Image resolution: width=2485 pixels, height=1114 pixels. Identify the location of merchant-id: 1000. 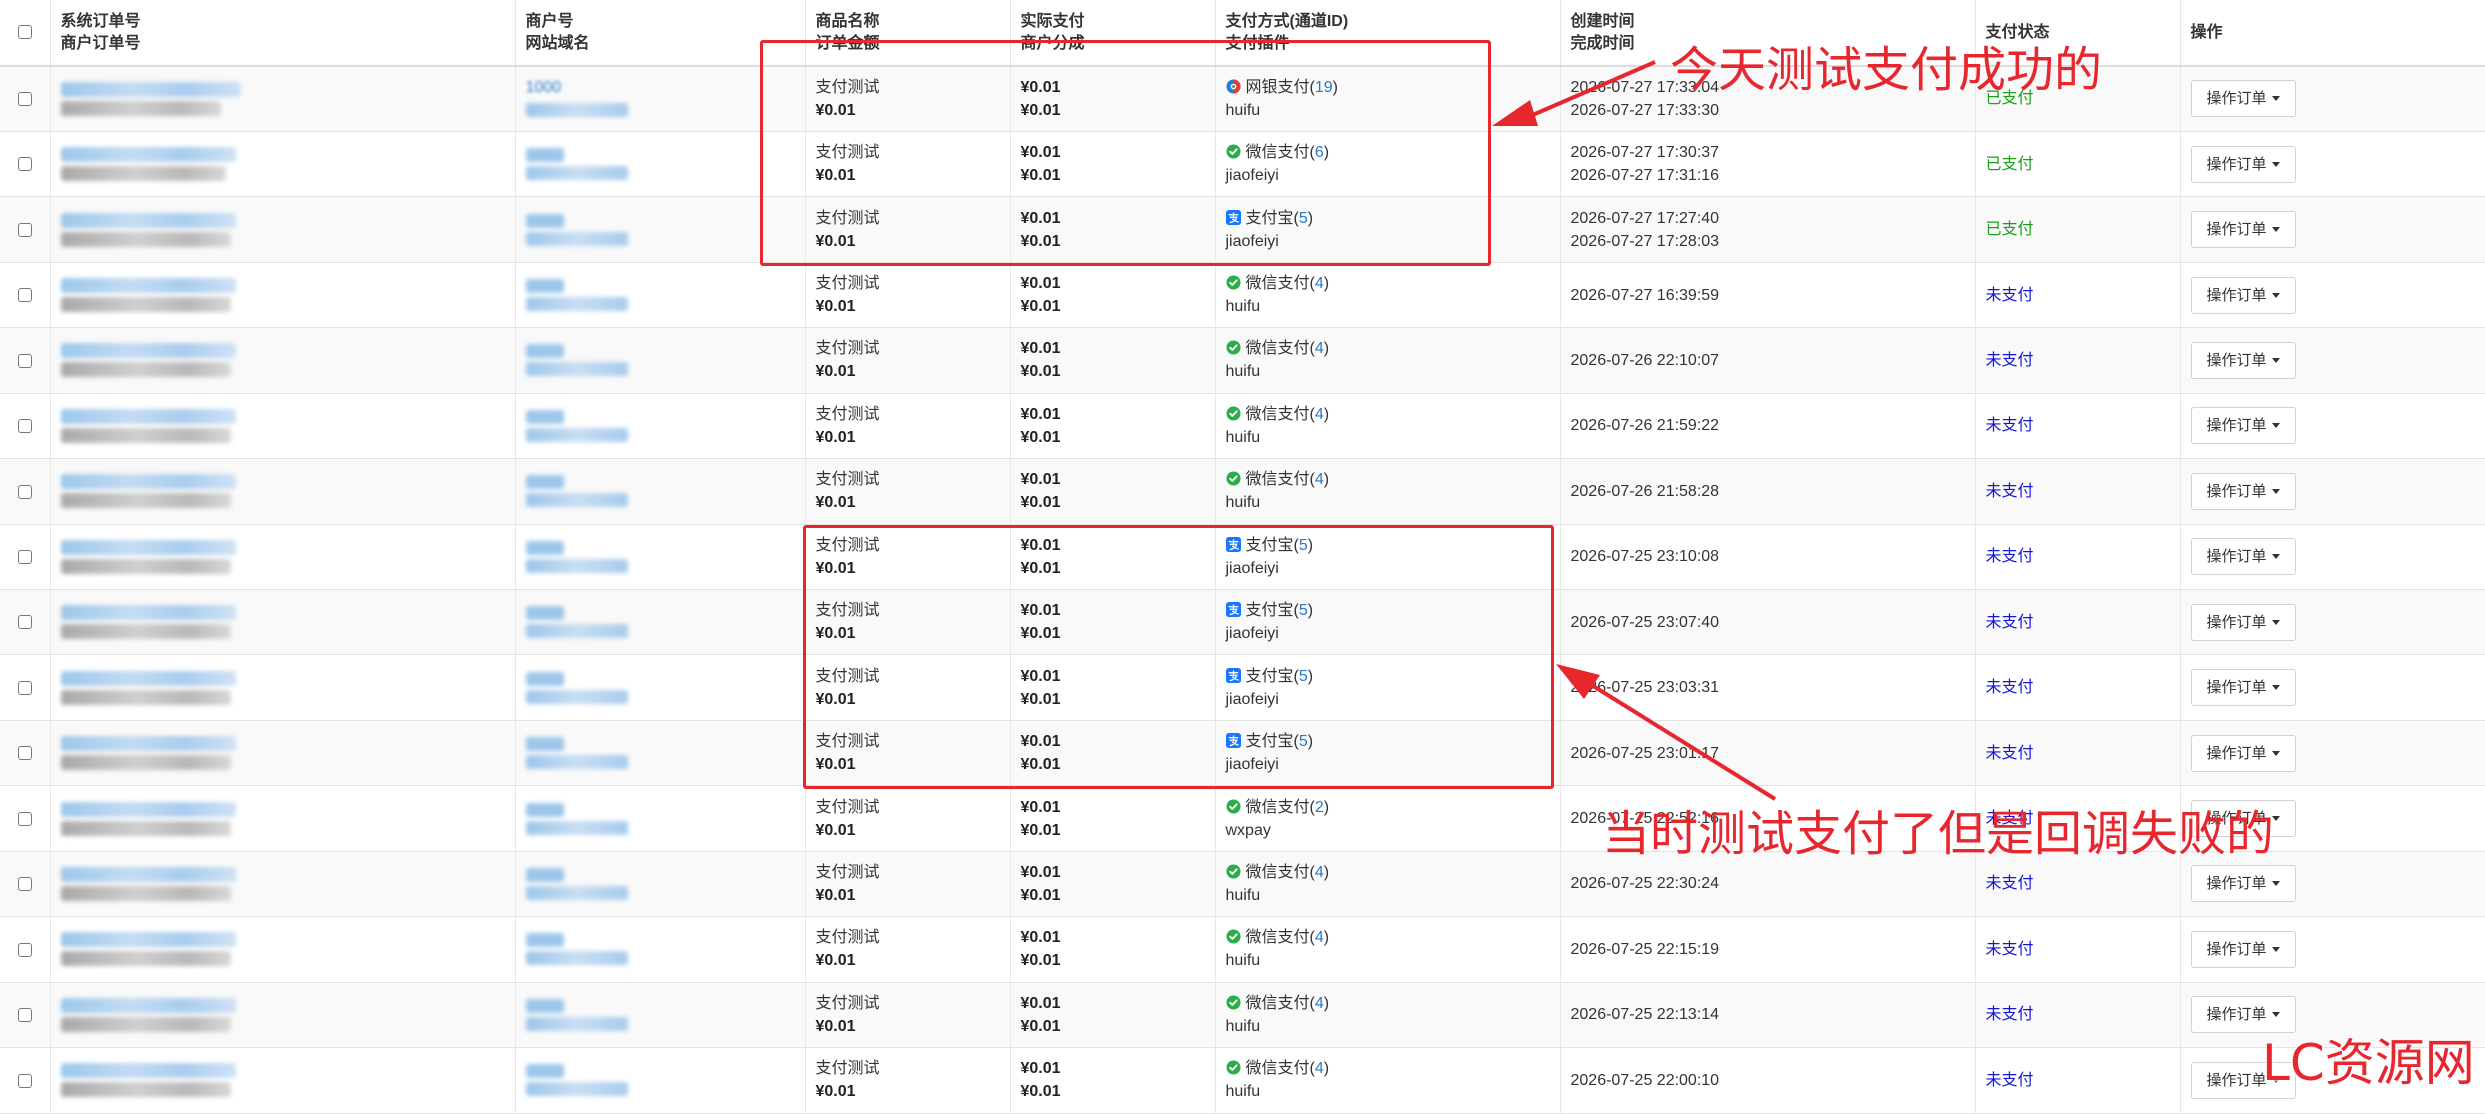
(665, 87).